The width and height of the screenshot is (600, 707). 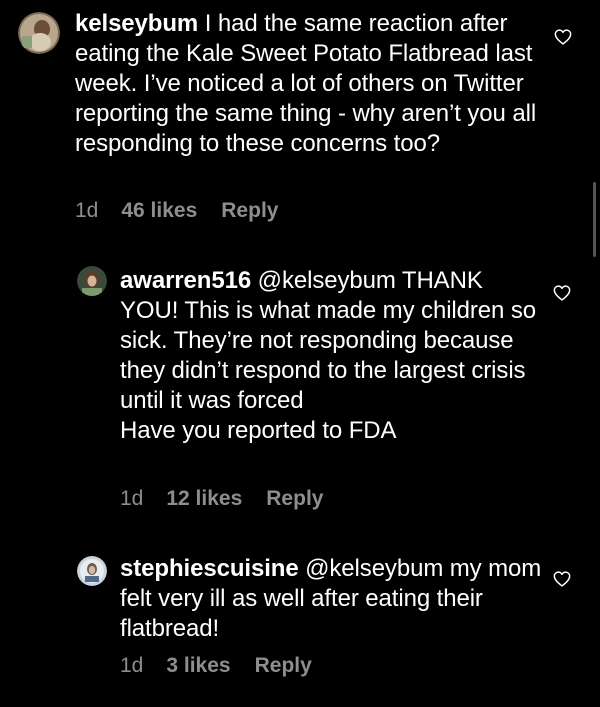 I want to click on comment-meta: 1d 3 likes Reply, so click(x=216, y=666).